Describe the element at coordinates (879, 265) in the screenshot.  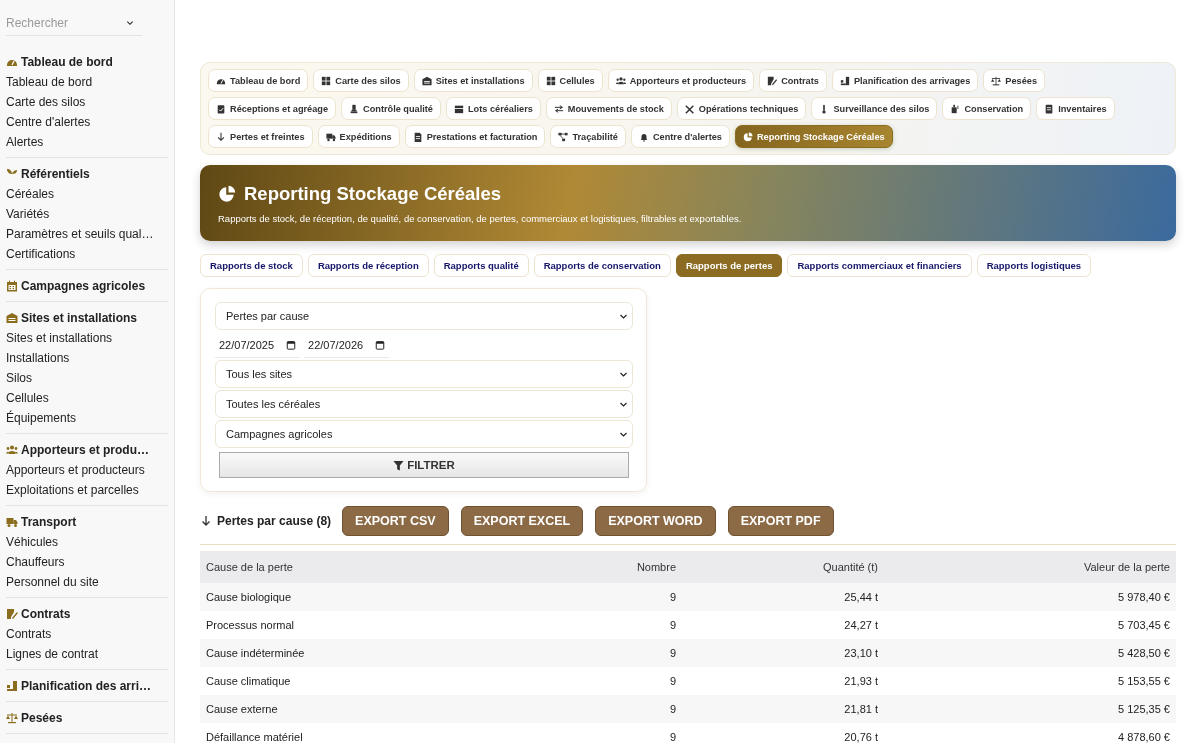
I see `report-tab: Rapports commerciaux et financiers` at that location.